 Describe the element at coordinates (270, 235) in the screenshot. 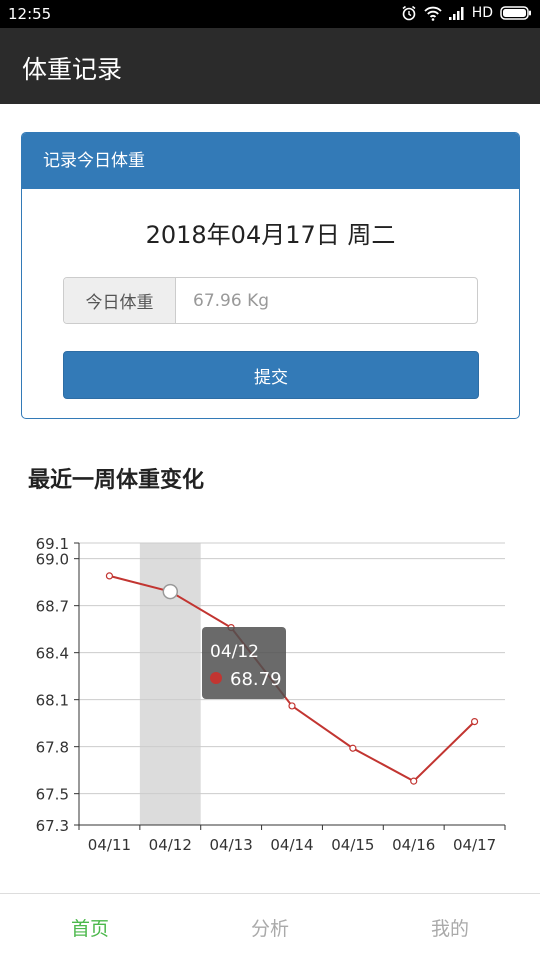

I see `current-date: 2018年04月17日 周二` at that location.